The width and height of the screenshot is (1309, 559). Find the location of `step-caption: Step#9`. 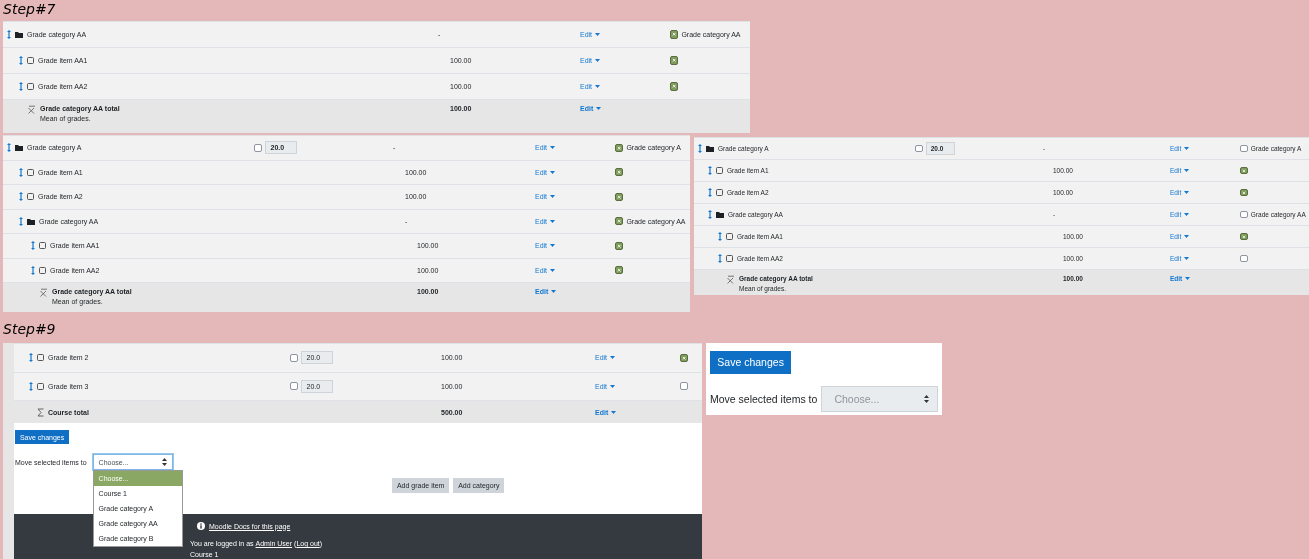

step-caption: Step#9 is located at coordinates (29, 329).